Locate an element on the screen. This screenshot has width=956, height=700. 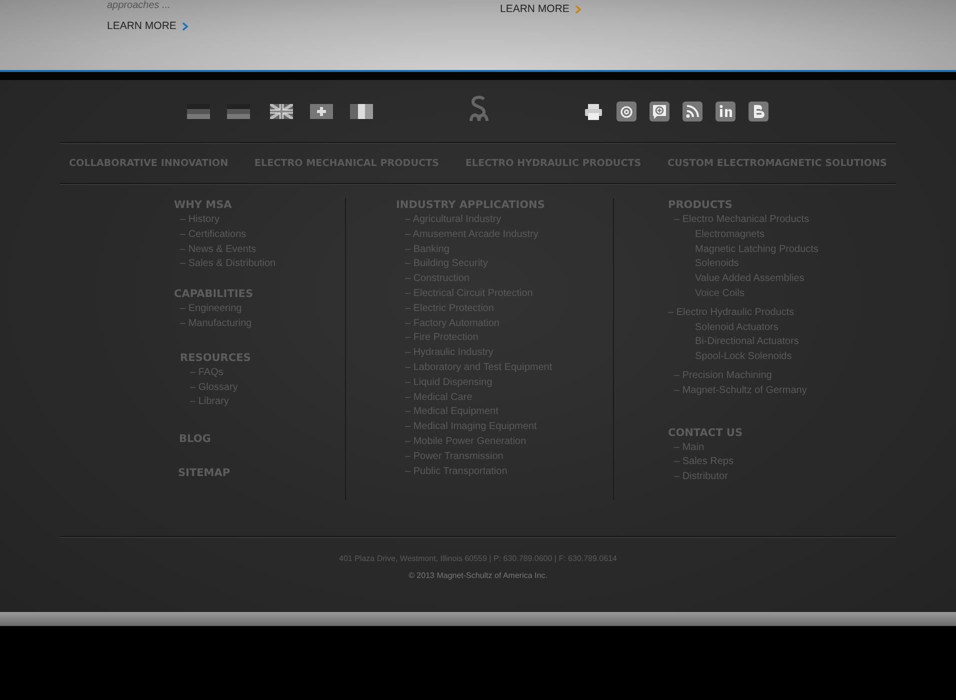
speech-bubble-plus-icon is located at coordinates (659, 111).